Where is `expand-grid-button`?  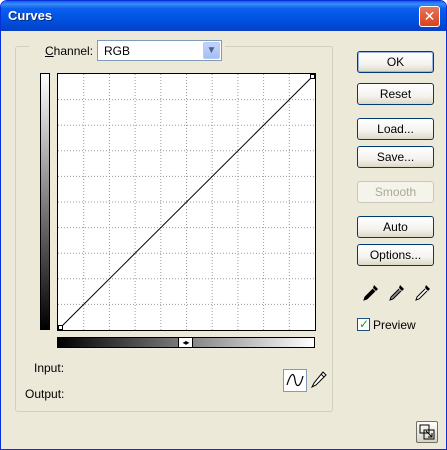
expand-grid-button is located at coordinates (427, 432).